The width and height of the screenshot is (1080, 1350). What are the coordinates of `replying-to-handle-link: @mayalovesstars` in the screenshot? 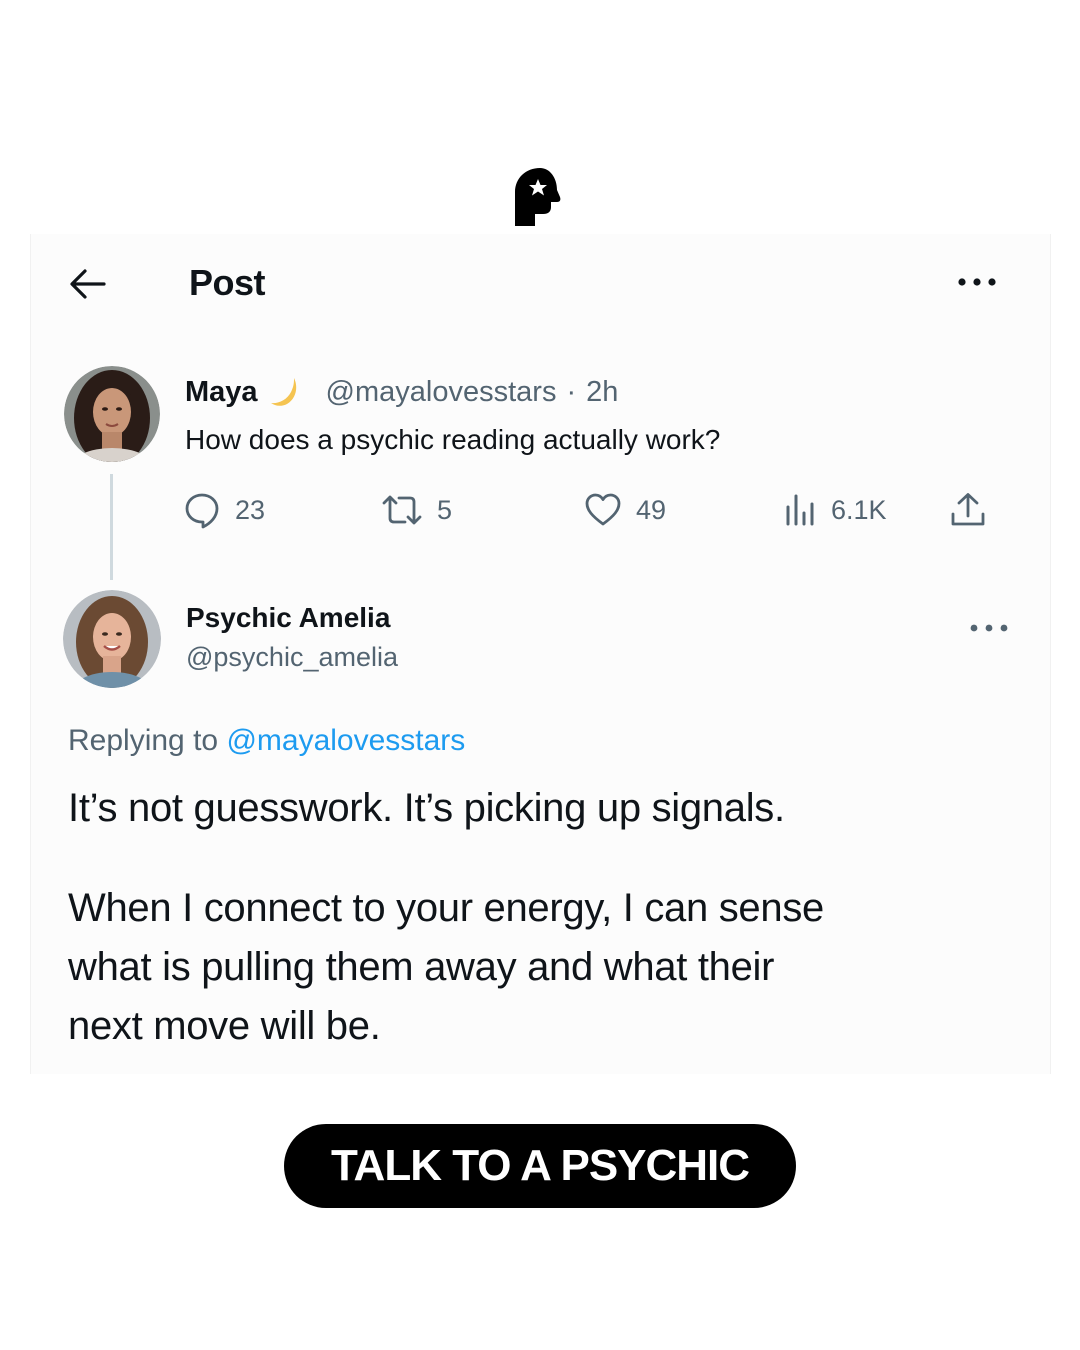 It's located at (345, 740).